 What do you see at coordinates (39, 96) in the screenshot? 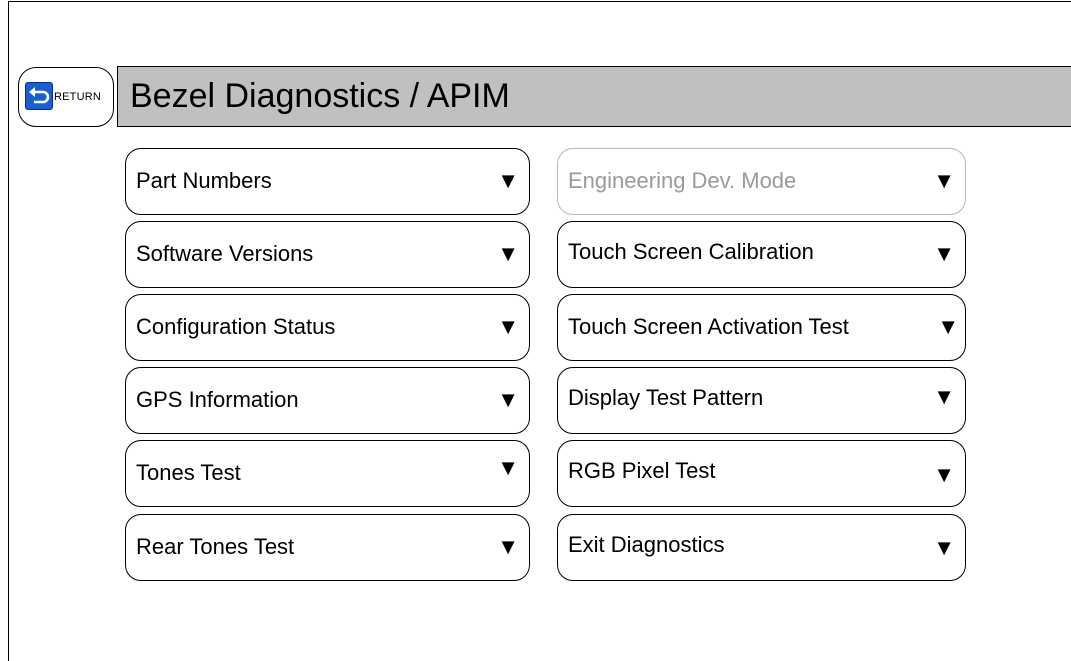
I see `return-arrow-icon` at bounding box center [39, 96].